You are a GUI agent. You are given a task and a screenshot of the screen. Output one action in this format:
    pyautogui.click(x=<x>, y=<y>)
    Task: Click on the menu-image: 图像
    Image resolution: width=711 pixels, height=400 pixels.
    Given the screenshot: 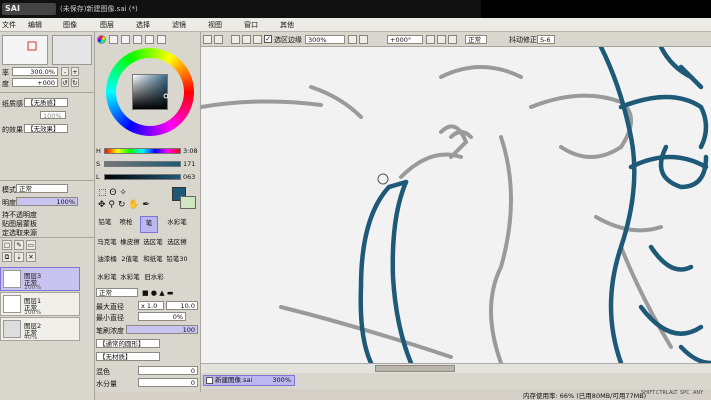 What is the action you would take?
    pyautogui.click(x=70, y=25)
    